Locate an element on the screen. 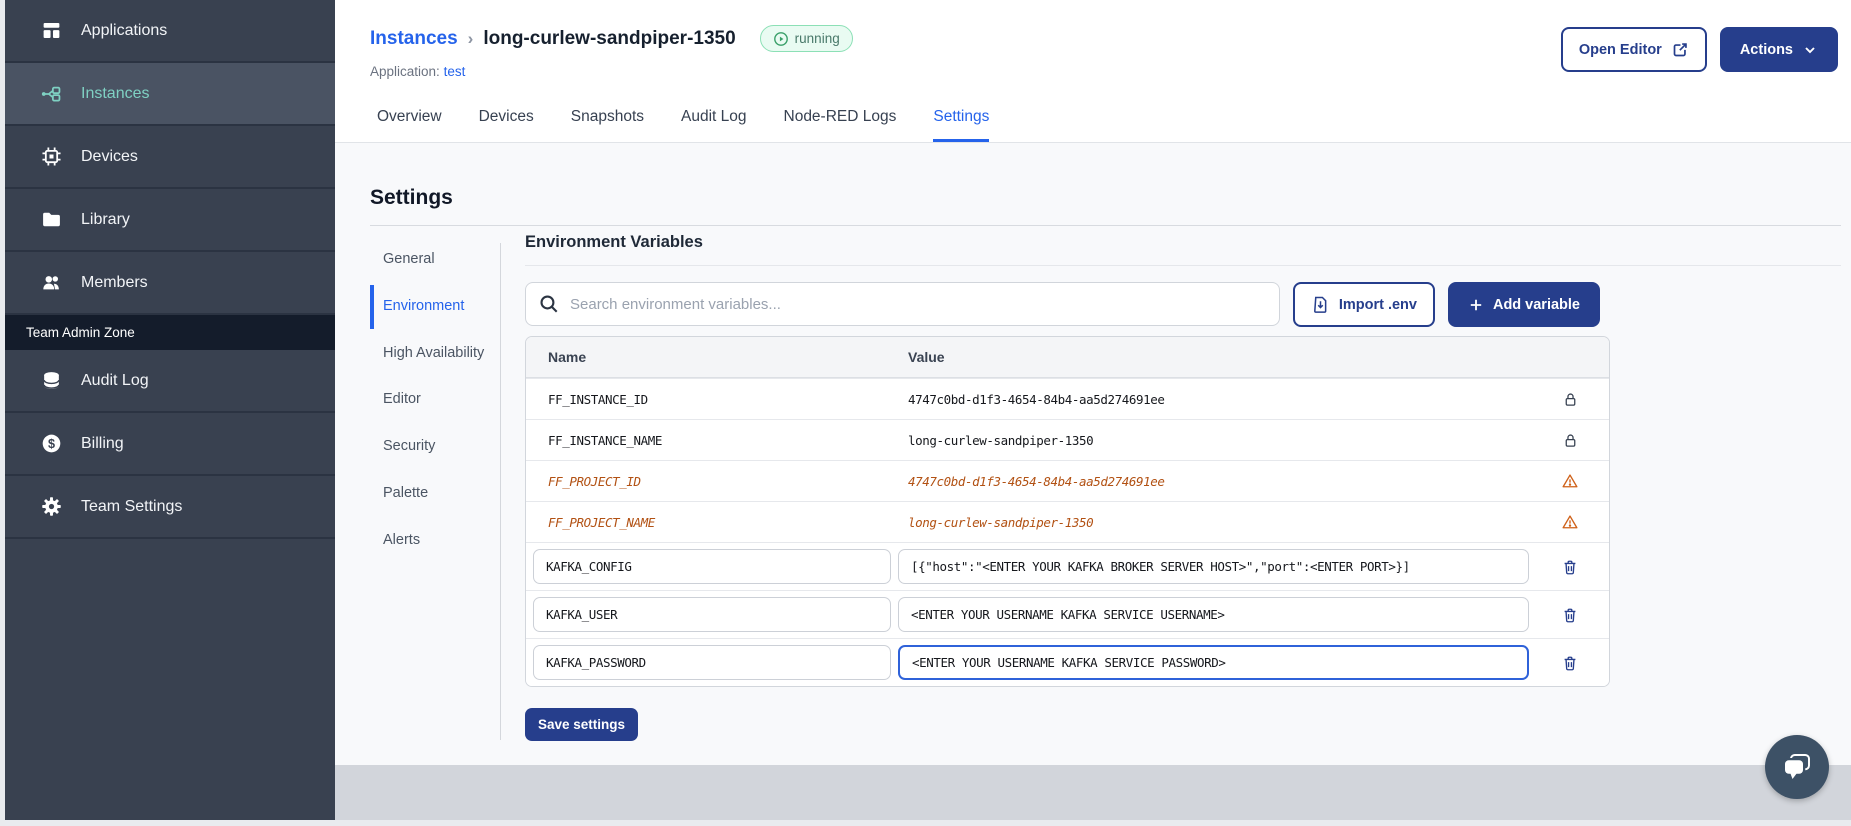  environment-controls: Import .env Add variable is located at coordinates (1062, 304).